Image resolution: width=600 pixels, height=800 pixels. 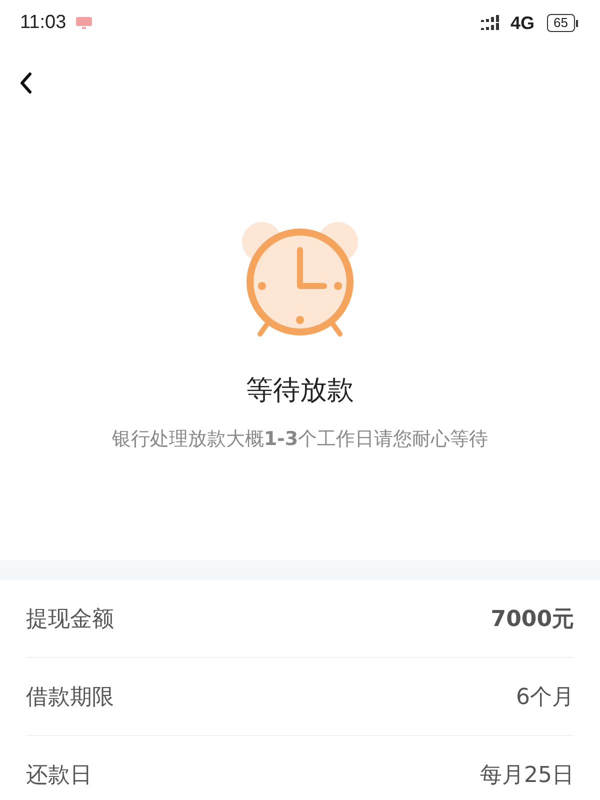 What do you see at coordinates (59, 776) in the screenshot?
I see `detail-label: 还款日` at bounding box center [59, 776].